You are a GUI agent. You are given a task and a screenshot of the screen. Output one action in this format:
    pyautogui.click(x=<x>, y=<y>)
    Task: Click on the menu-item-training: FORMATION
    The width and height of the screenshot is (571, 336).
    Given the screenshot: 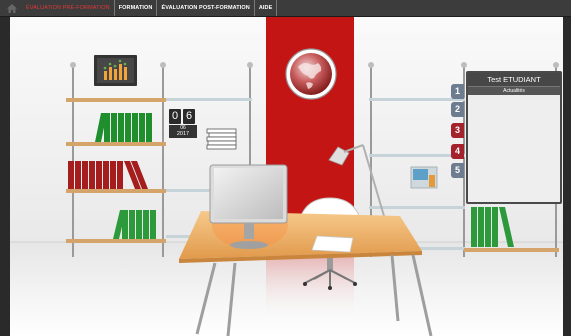 What is the action you would take?
    pyautogui.click(x=136, y=8)
    